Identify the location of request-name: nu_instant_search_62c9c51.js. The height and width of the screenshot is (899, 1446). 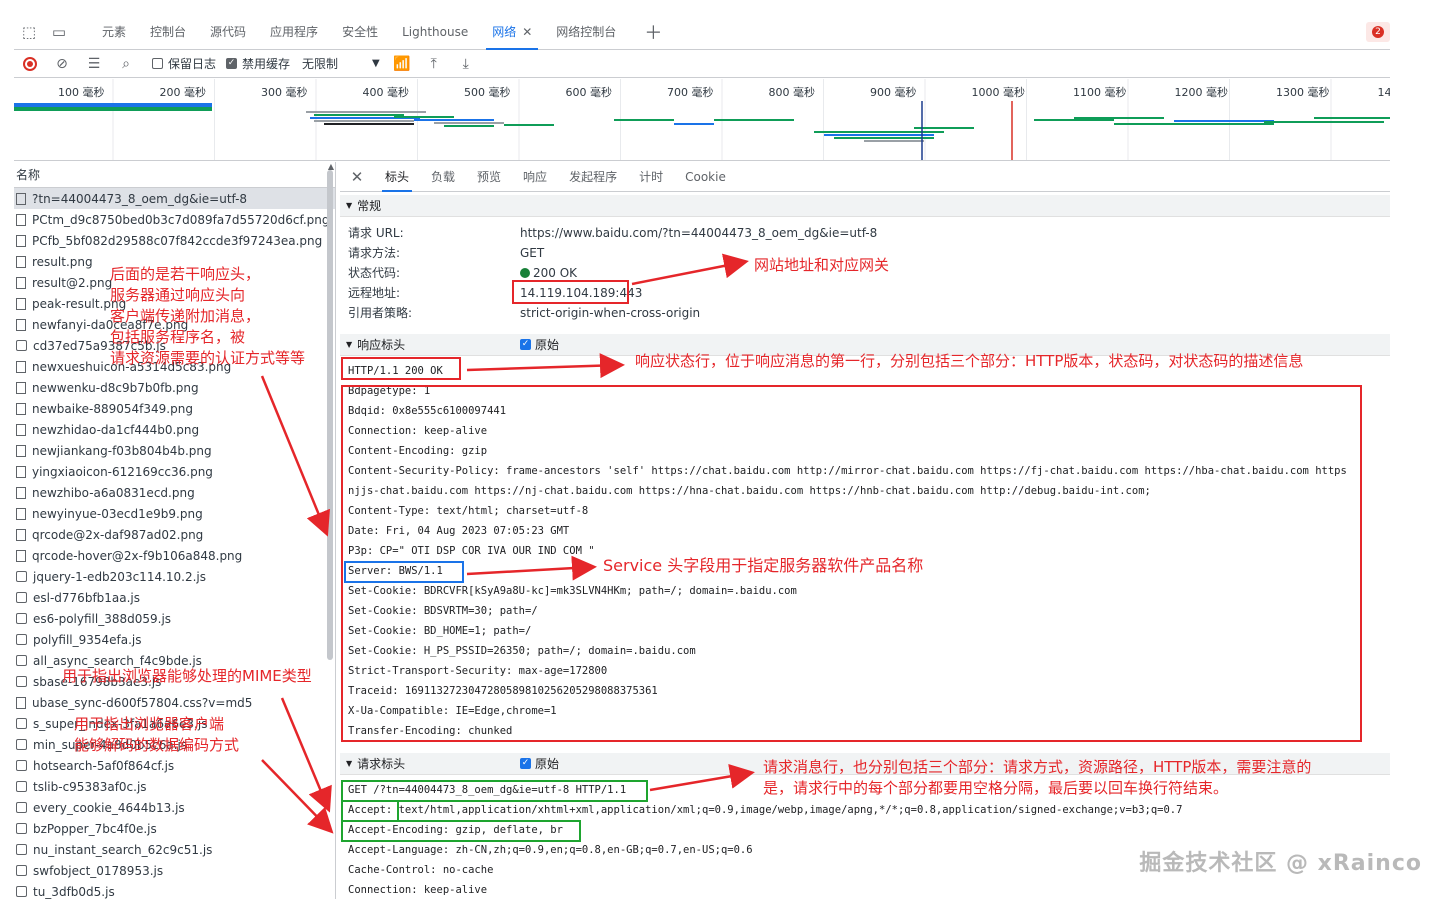
(123, 849).